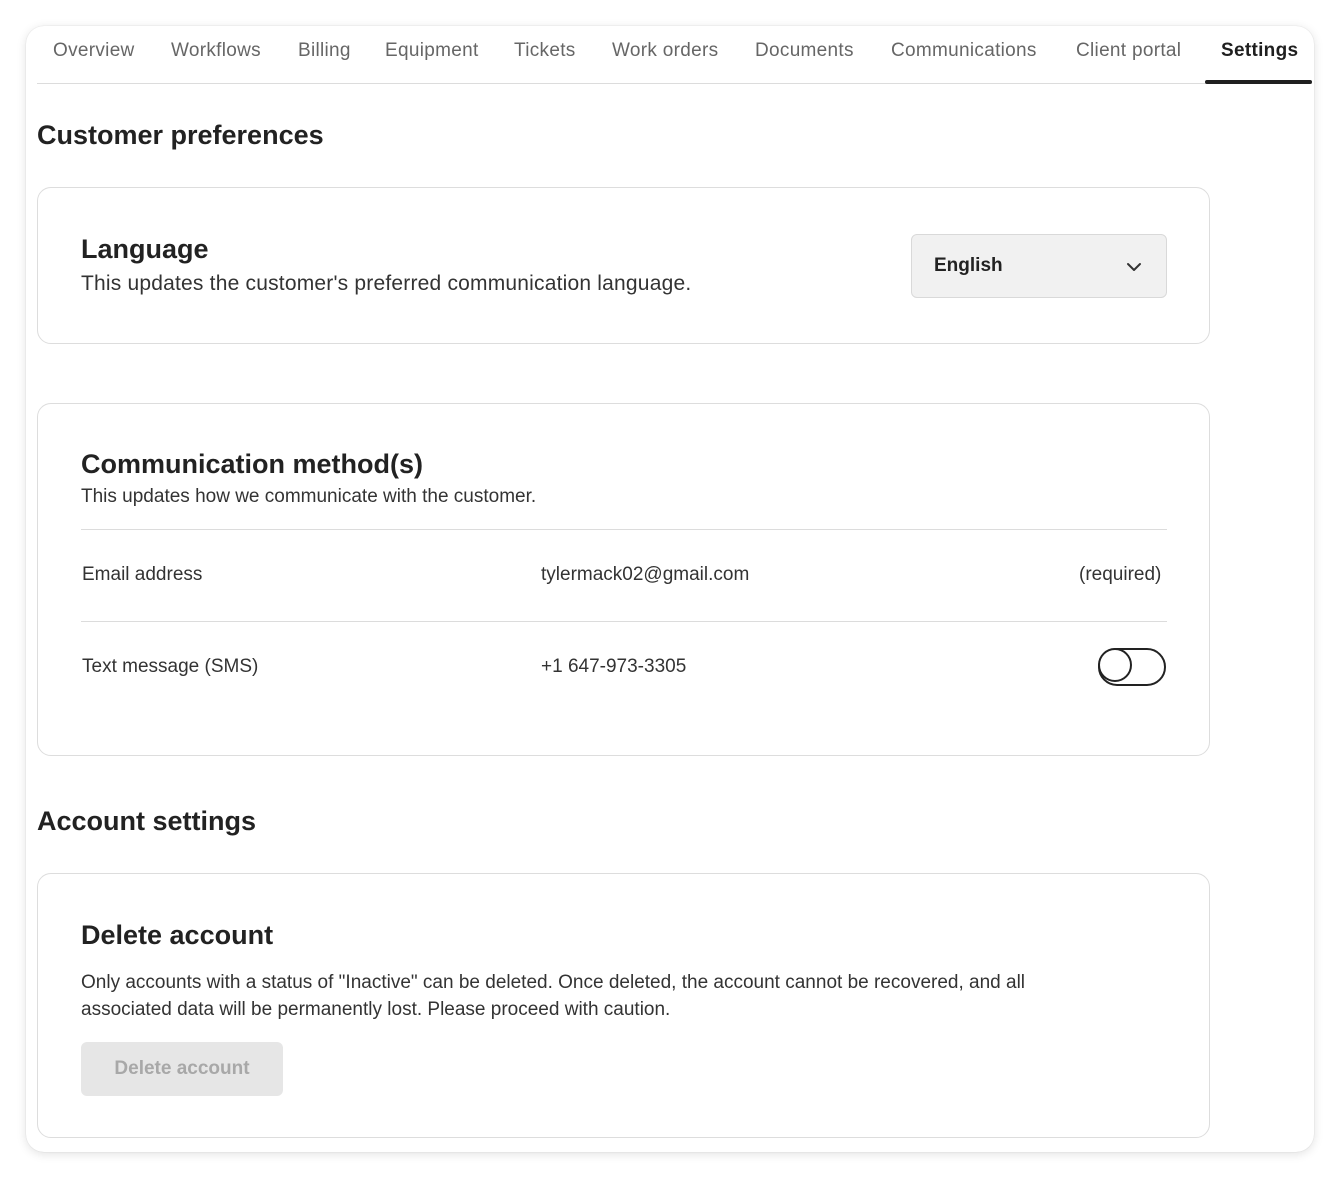 The height and width of the screenshot is (1178, 1340). What do you see at coordinates (1120, 574) in the screenshot?
I see `email-required-note: (required)` at bounding box center [1120, 574].